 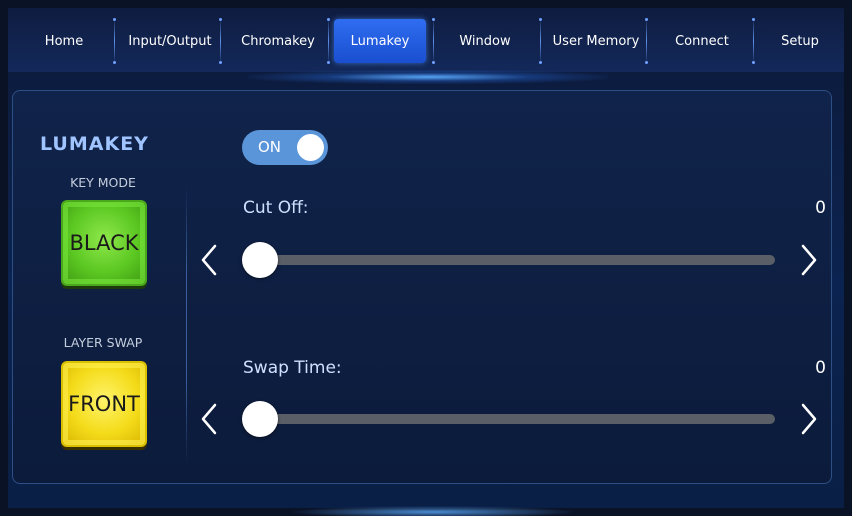 I want to click on layer-swap-label: LAYER SWAP, so click(x=103, y=342).